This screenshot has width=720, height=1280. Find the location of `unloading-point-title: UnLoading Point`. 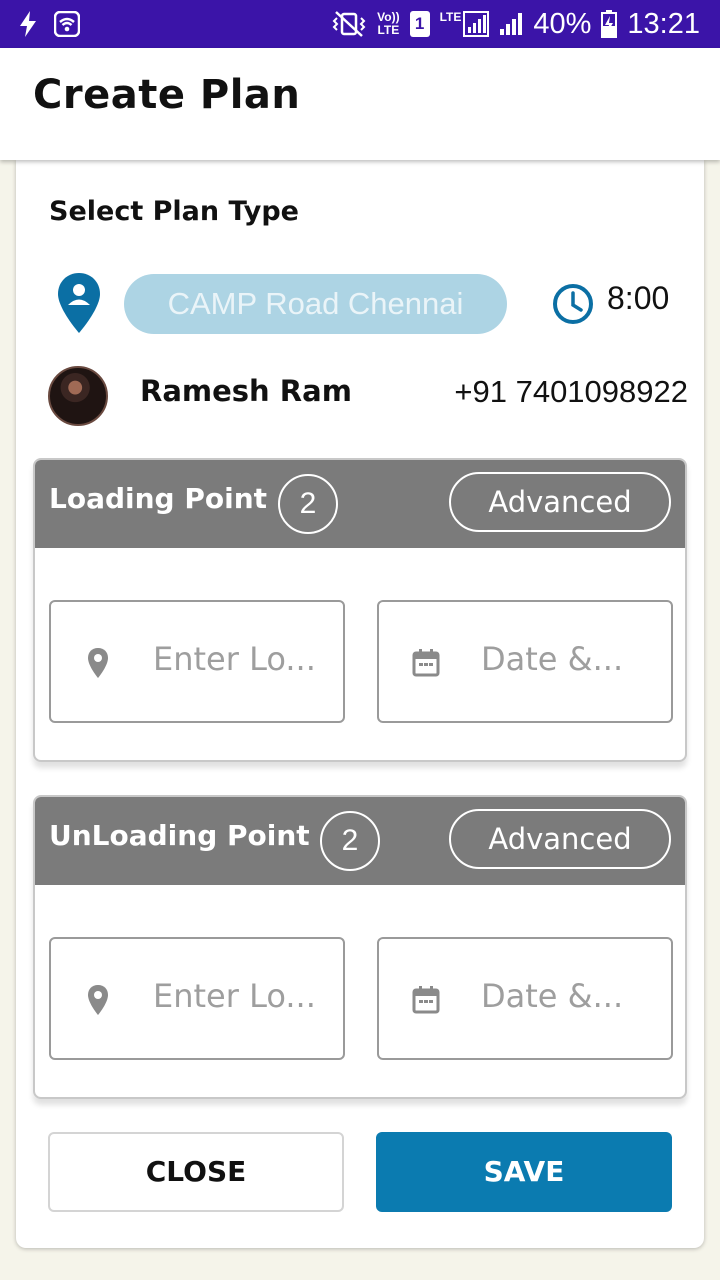

unloading-point-title: UnLoading Point is located at coordinates (179, 835).